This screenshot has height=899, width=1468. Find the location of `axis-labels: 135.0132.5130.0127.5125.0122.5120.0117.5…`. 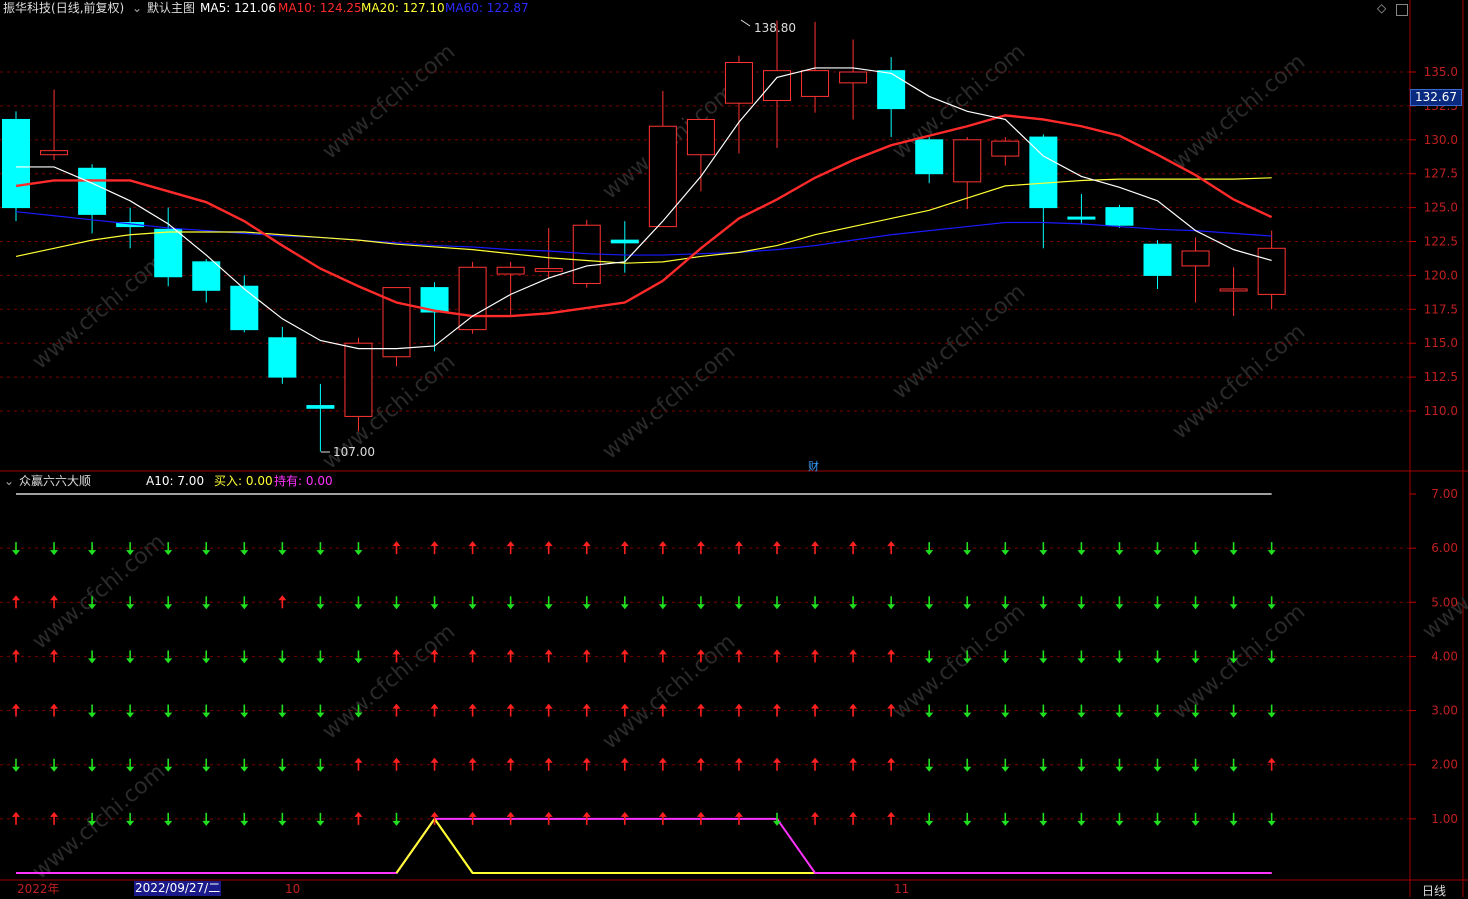

axis-labels: 135.0132.5130.0127.5125.0122.5120.0117.5… is located at coordinates (1441, 445).